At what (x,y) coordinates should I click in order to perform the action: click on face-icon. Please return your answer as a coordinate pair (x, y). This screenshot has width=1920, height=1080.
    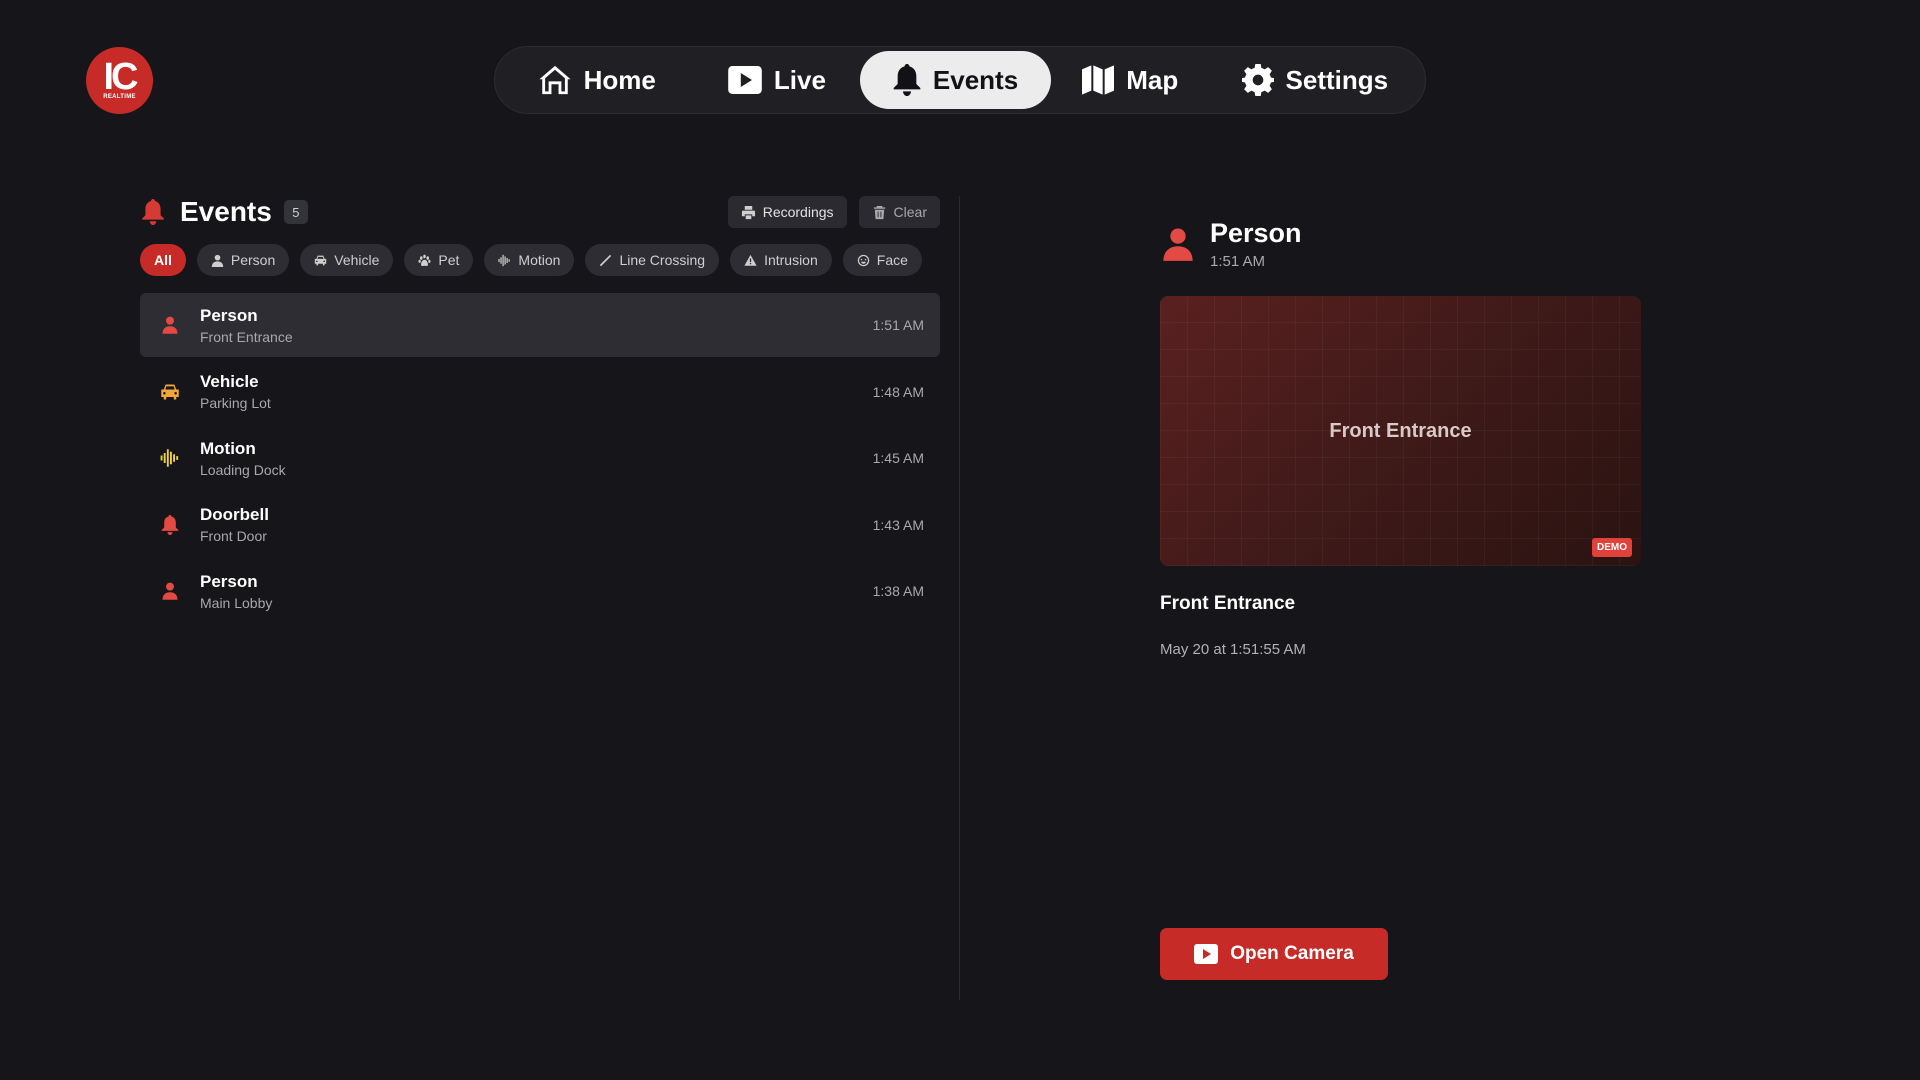
    Looking at the image, I should click on (863, 260).